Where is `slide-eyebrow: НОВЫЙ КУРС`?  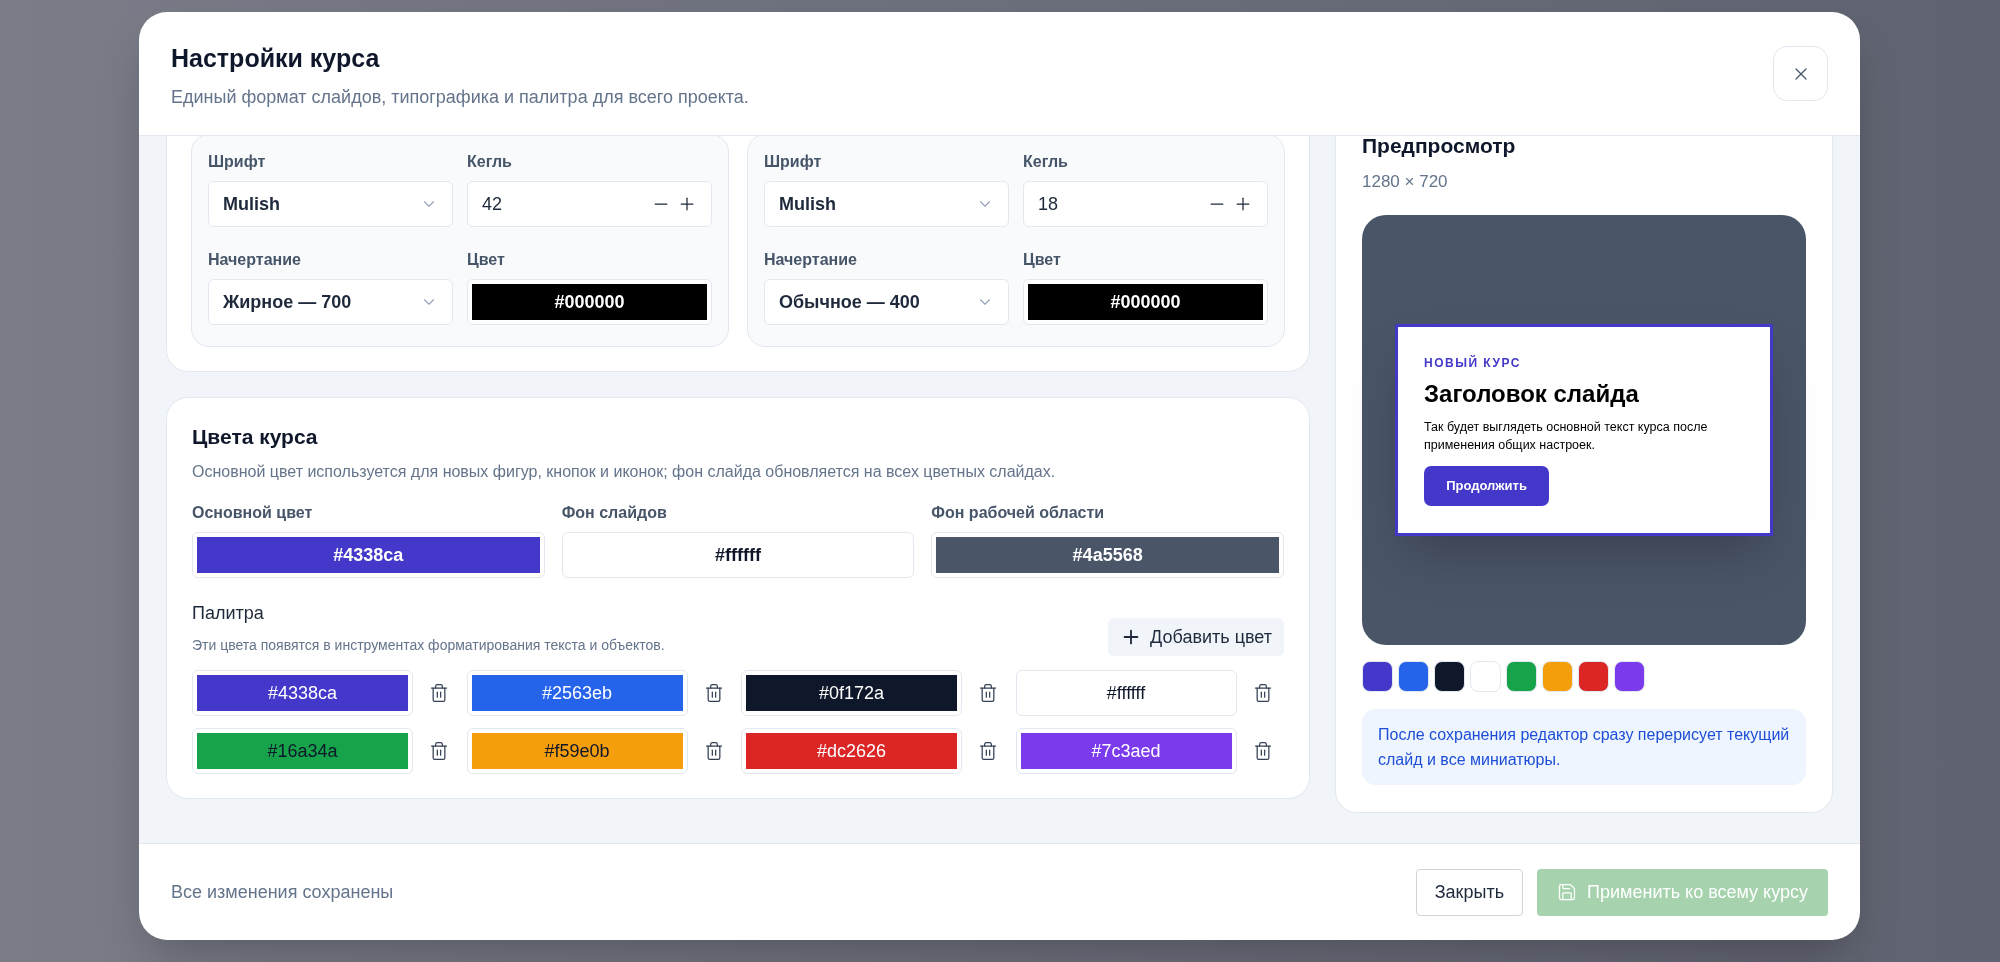 slide-eyebrow: НОВЫЙ КУРС is located at coordinates (1473, 363).